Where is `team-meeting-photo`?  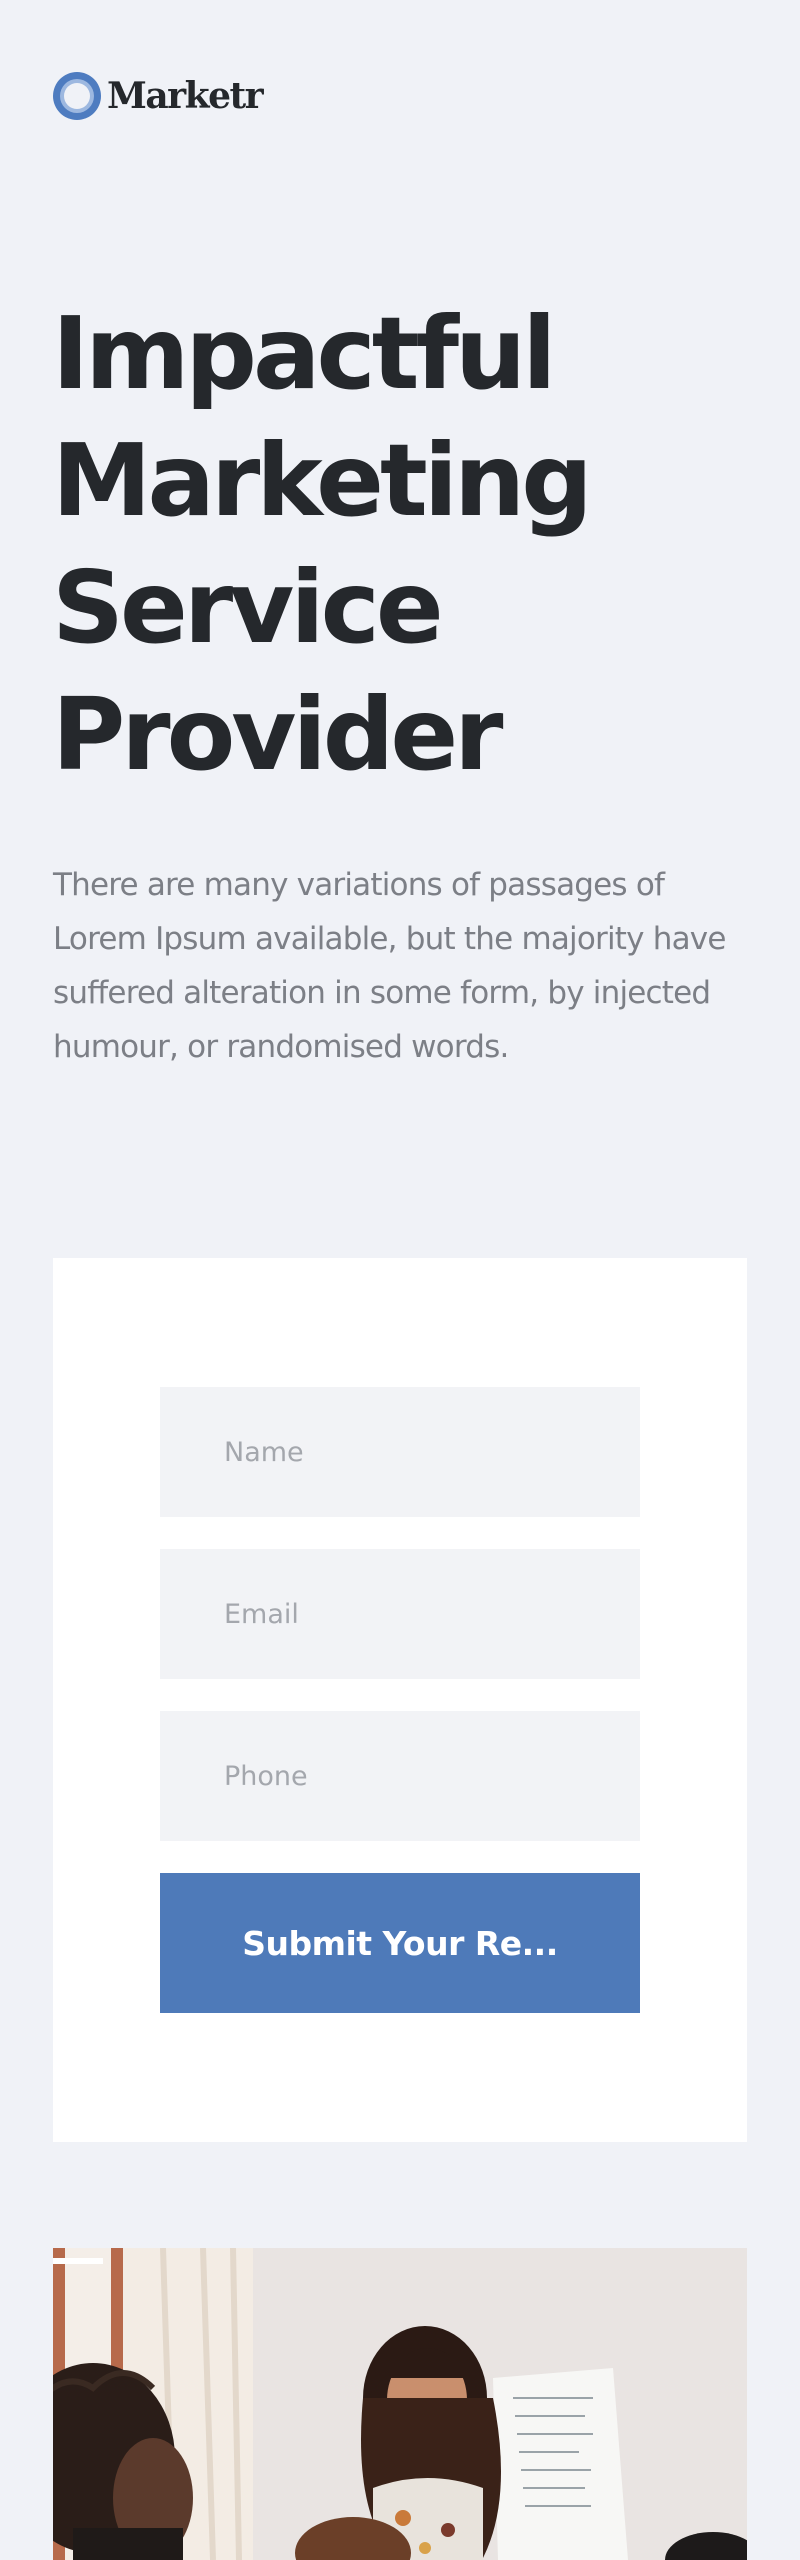
team-meeting-photo is located at coordinates (400, 2404).